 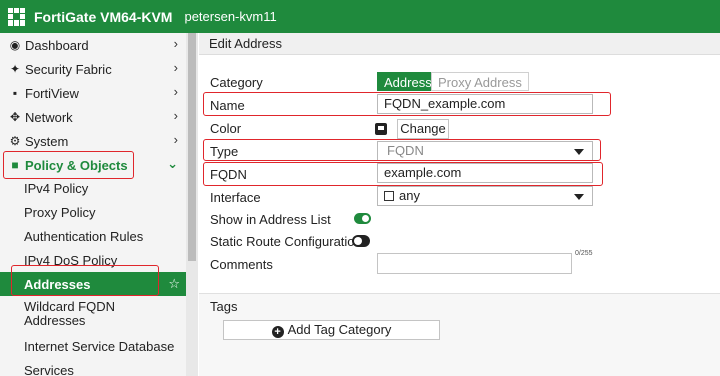 I want to click on interface-select-value: any, so click(x=409, y=195).